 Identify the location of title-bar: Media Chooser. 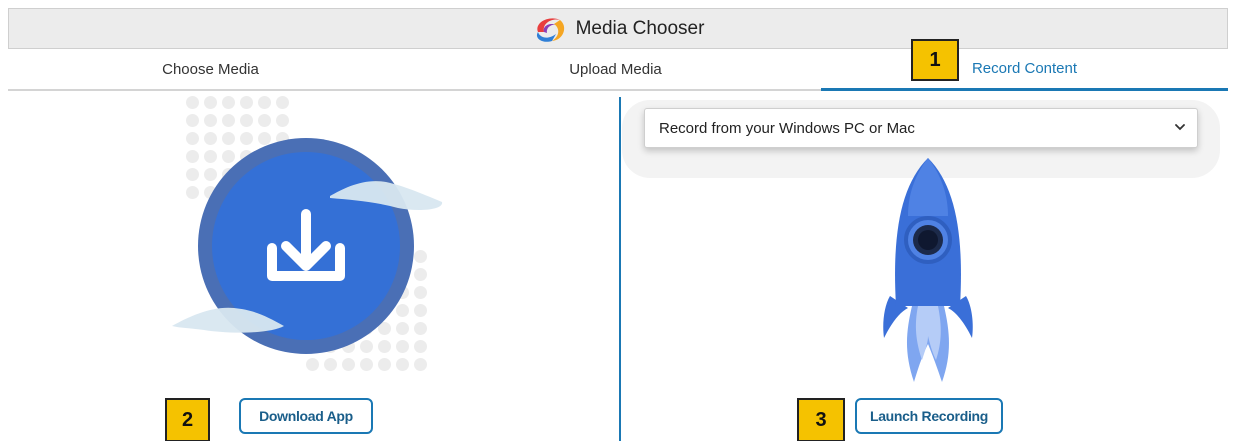
(618, 28).